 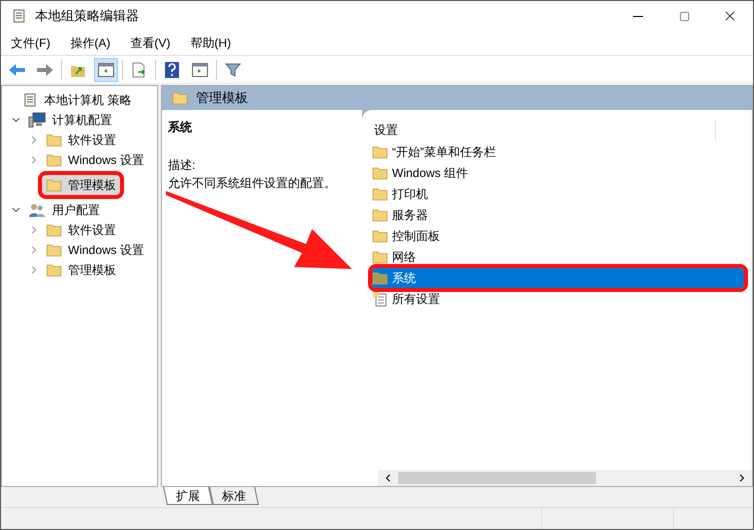 What do you see at coordinates (404, 257) in the screenshot?
I see `list-label: 网络` at bounding box center [404, 257].